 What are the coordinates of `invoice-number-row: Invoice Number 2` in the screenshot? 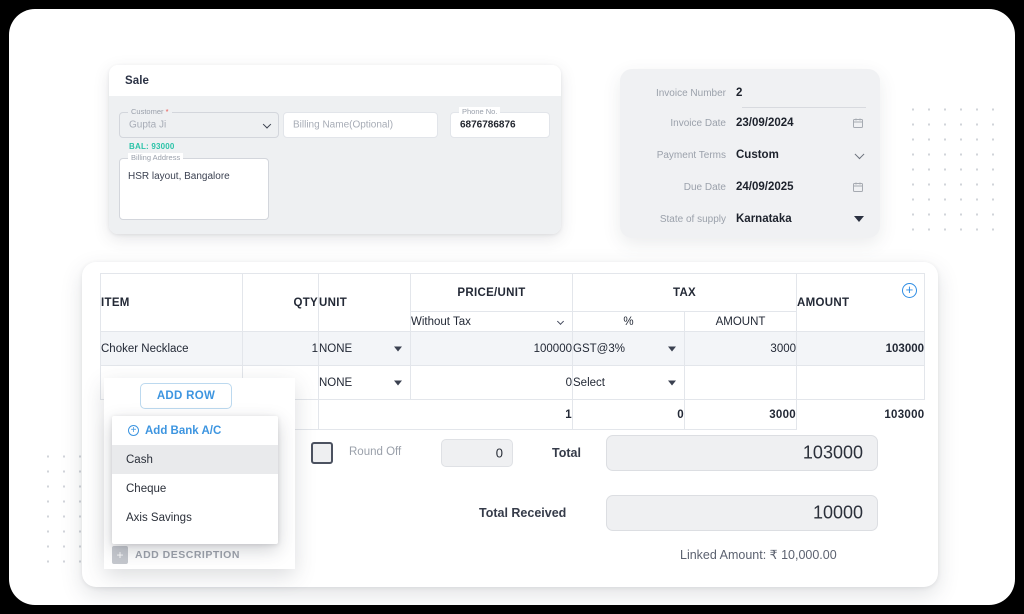 It's located at (750, 93).